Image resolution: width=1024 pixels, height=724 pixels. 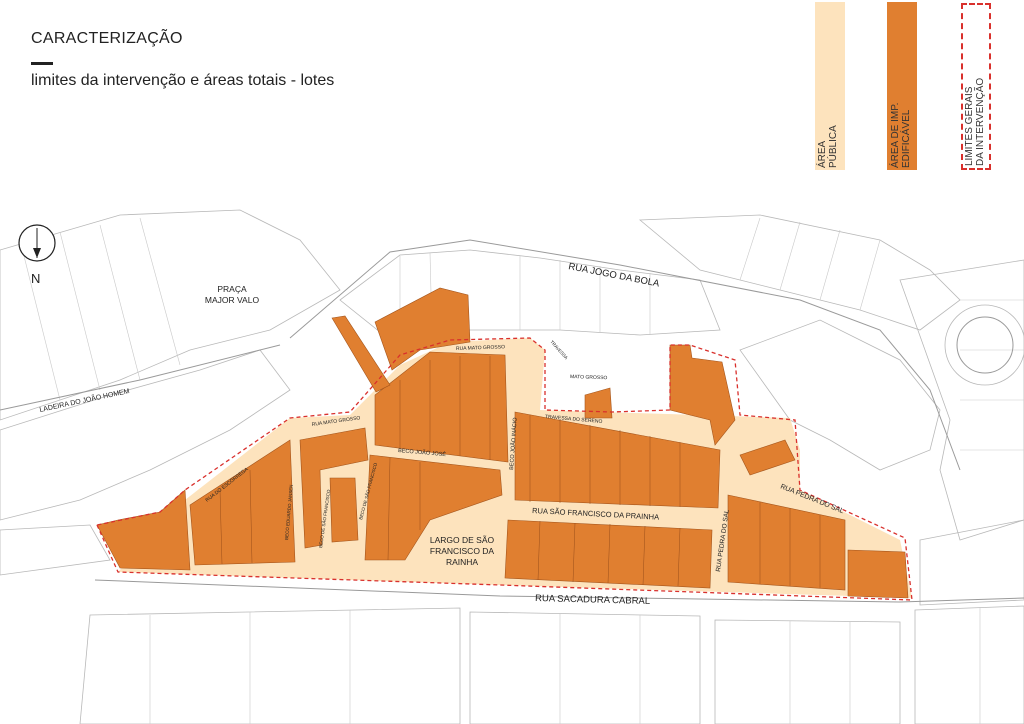 What do you see at coordinates (985, 345) in the screenshot?
I see `roundabout` at bounding box center [985, 345].